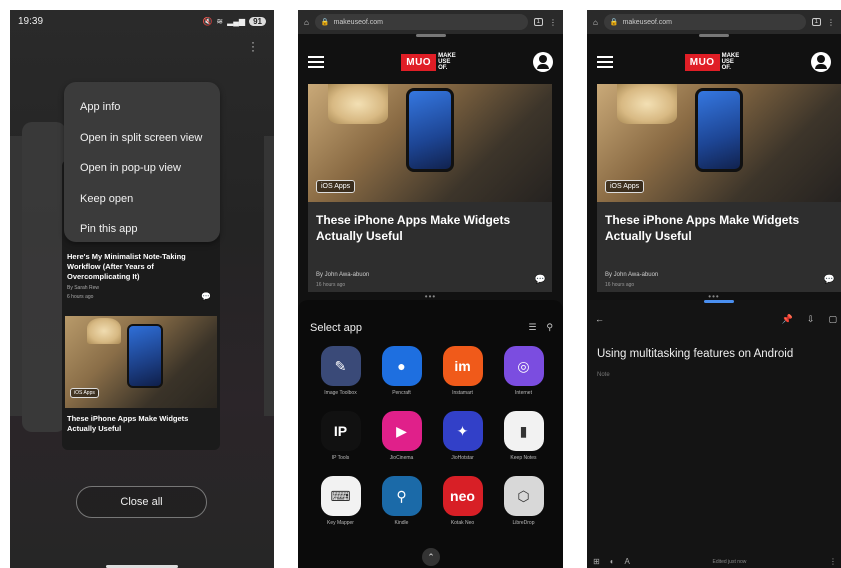 This screenshot has width=841, height=568. Describe the element at coordinates (401, 366) in the screenshot. I see `app-icon: ●` at that location.